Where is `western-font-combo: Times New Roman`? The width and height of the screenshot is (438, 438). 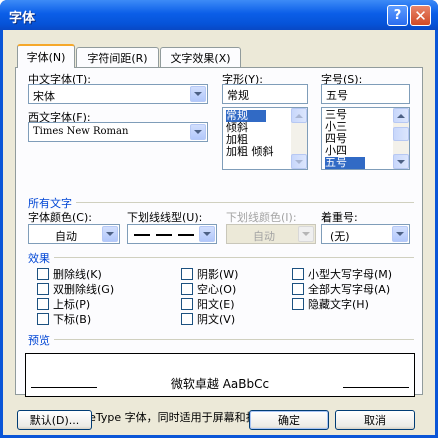
western-font-combo: Times New Roman is located at coordinates (118, 132).